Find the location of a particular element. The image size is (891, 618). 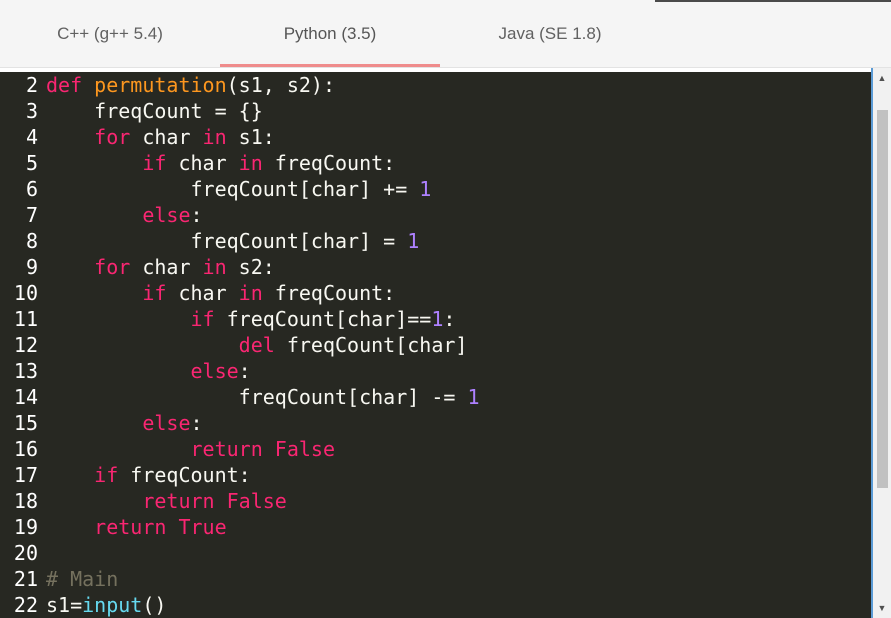

line-number: 3 is located at coordinates (31, 111).